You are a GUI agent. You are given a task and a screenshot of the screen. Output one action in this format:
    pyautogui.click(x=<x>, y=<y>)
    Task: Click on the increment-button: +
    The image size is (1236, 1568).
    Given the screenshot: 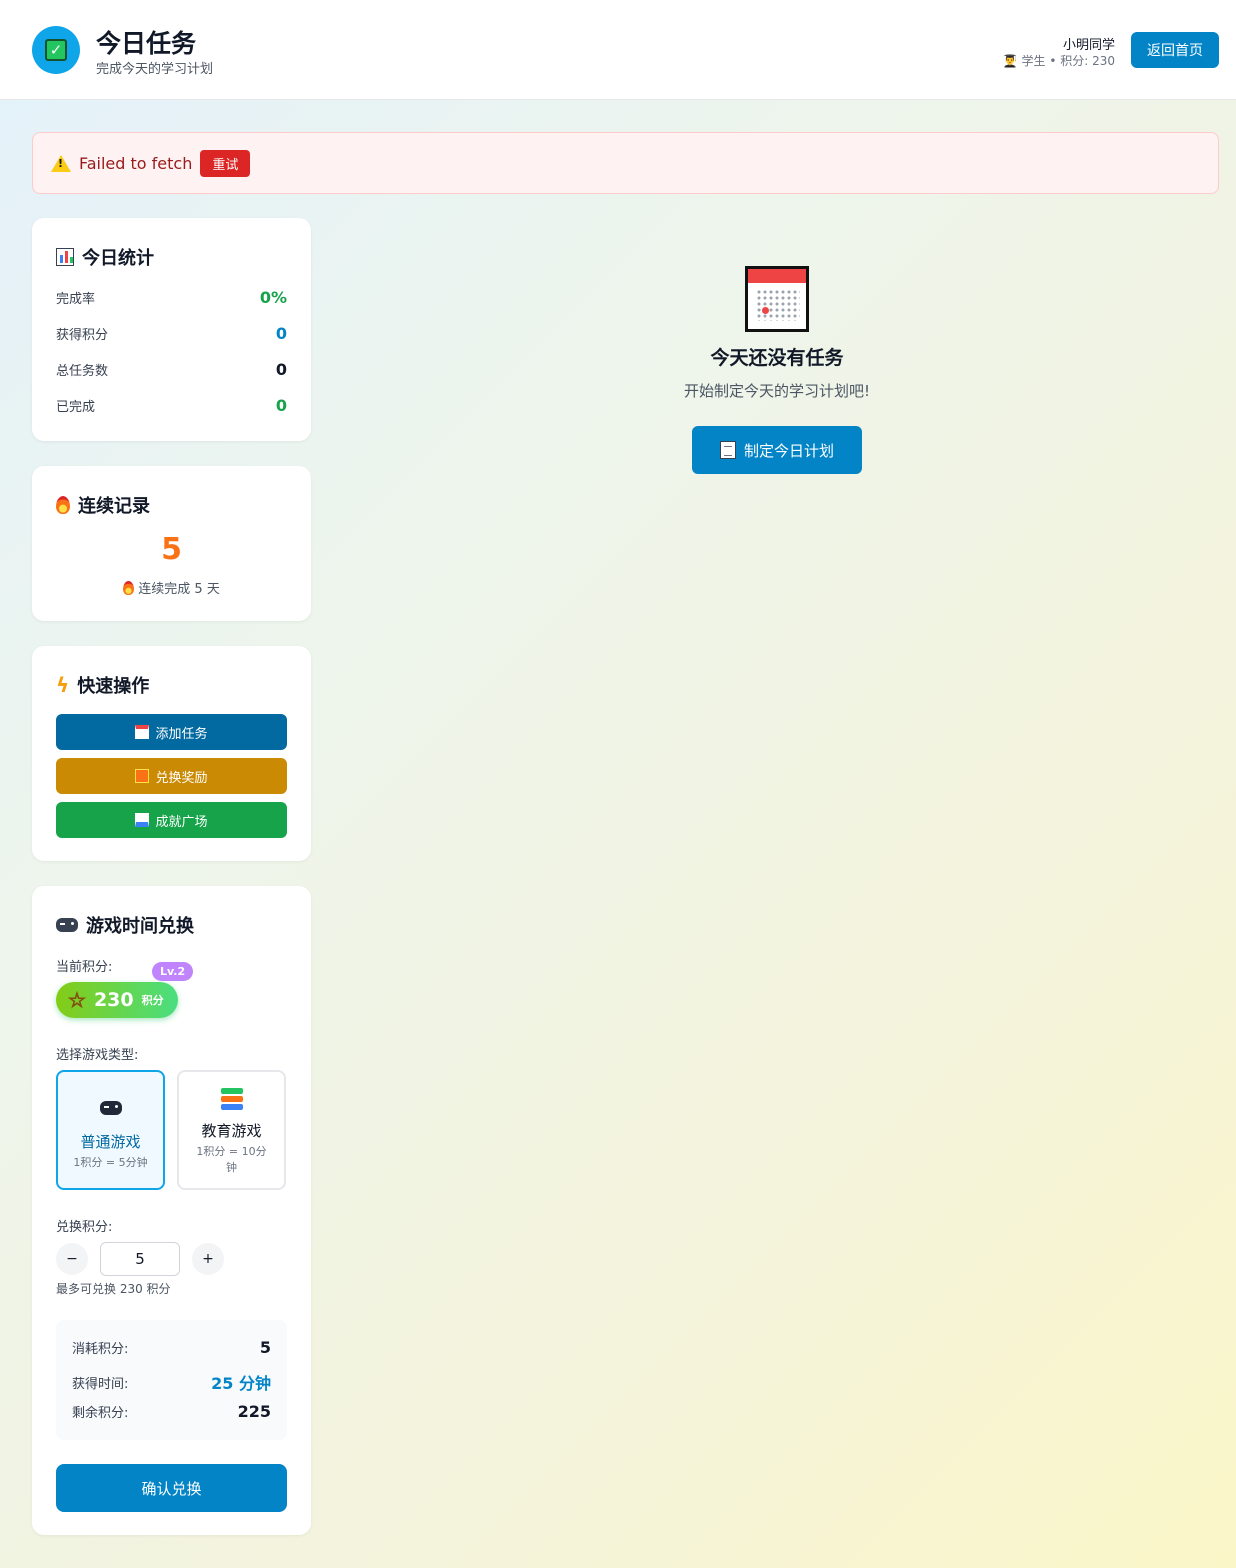 What is the action you would take?
    pyautogui.click(x=208, y=1259)
    